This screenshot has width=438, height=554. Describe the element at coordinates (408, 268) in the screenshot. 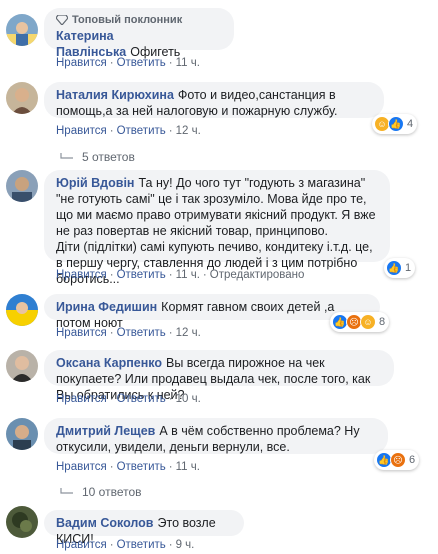

I see `reaction-count: 1` at that location.